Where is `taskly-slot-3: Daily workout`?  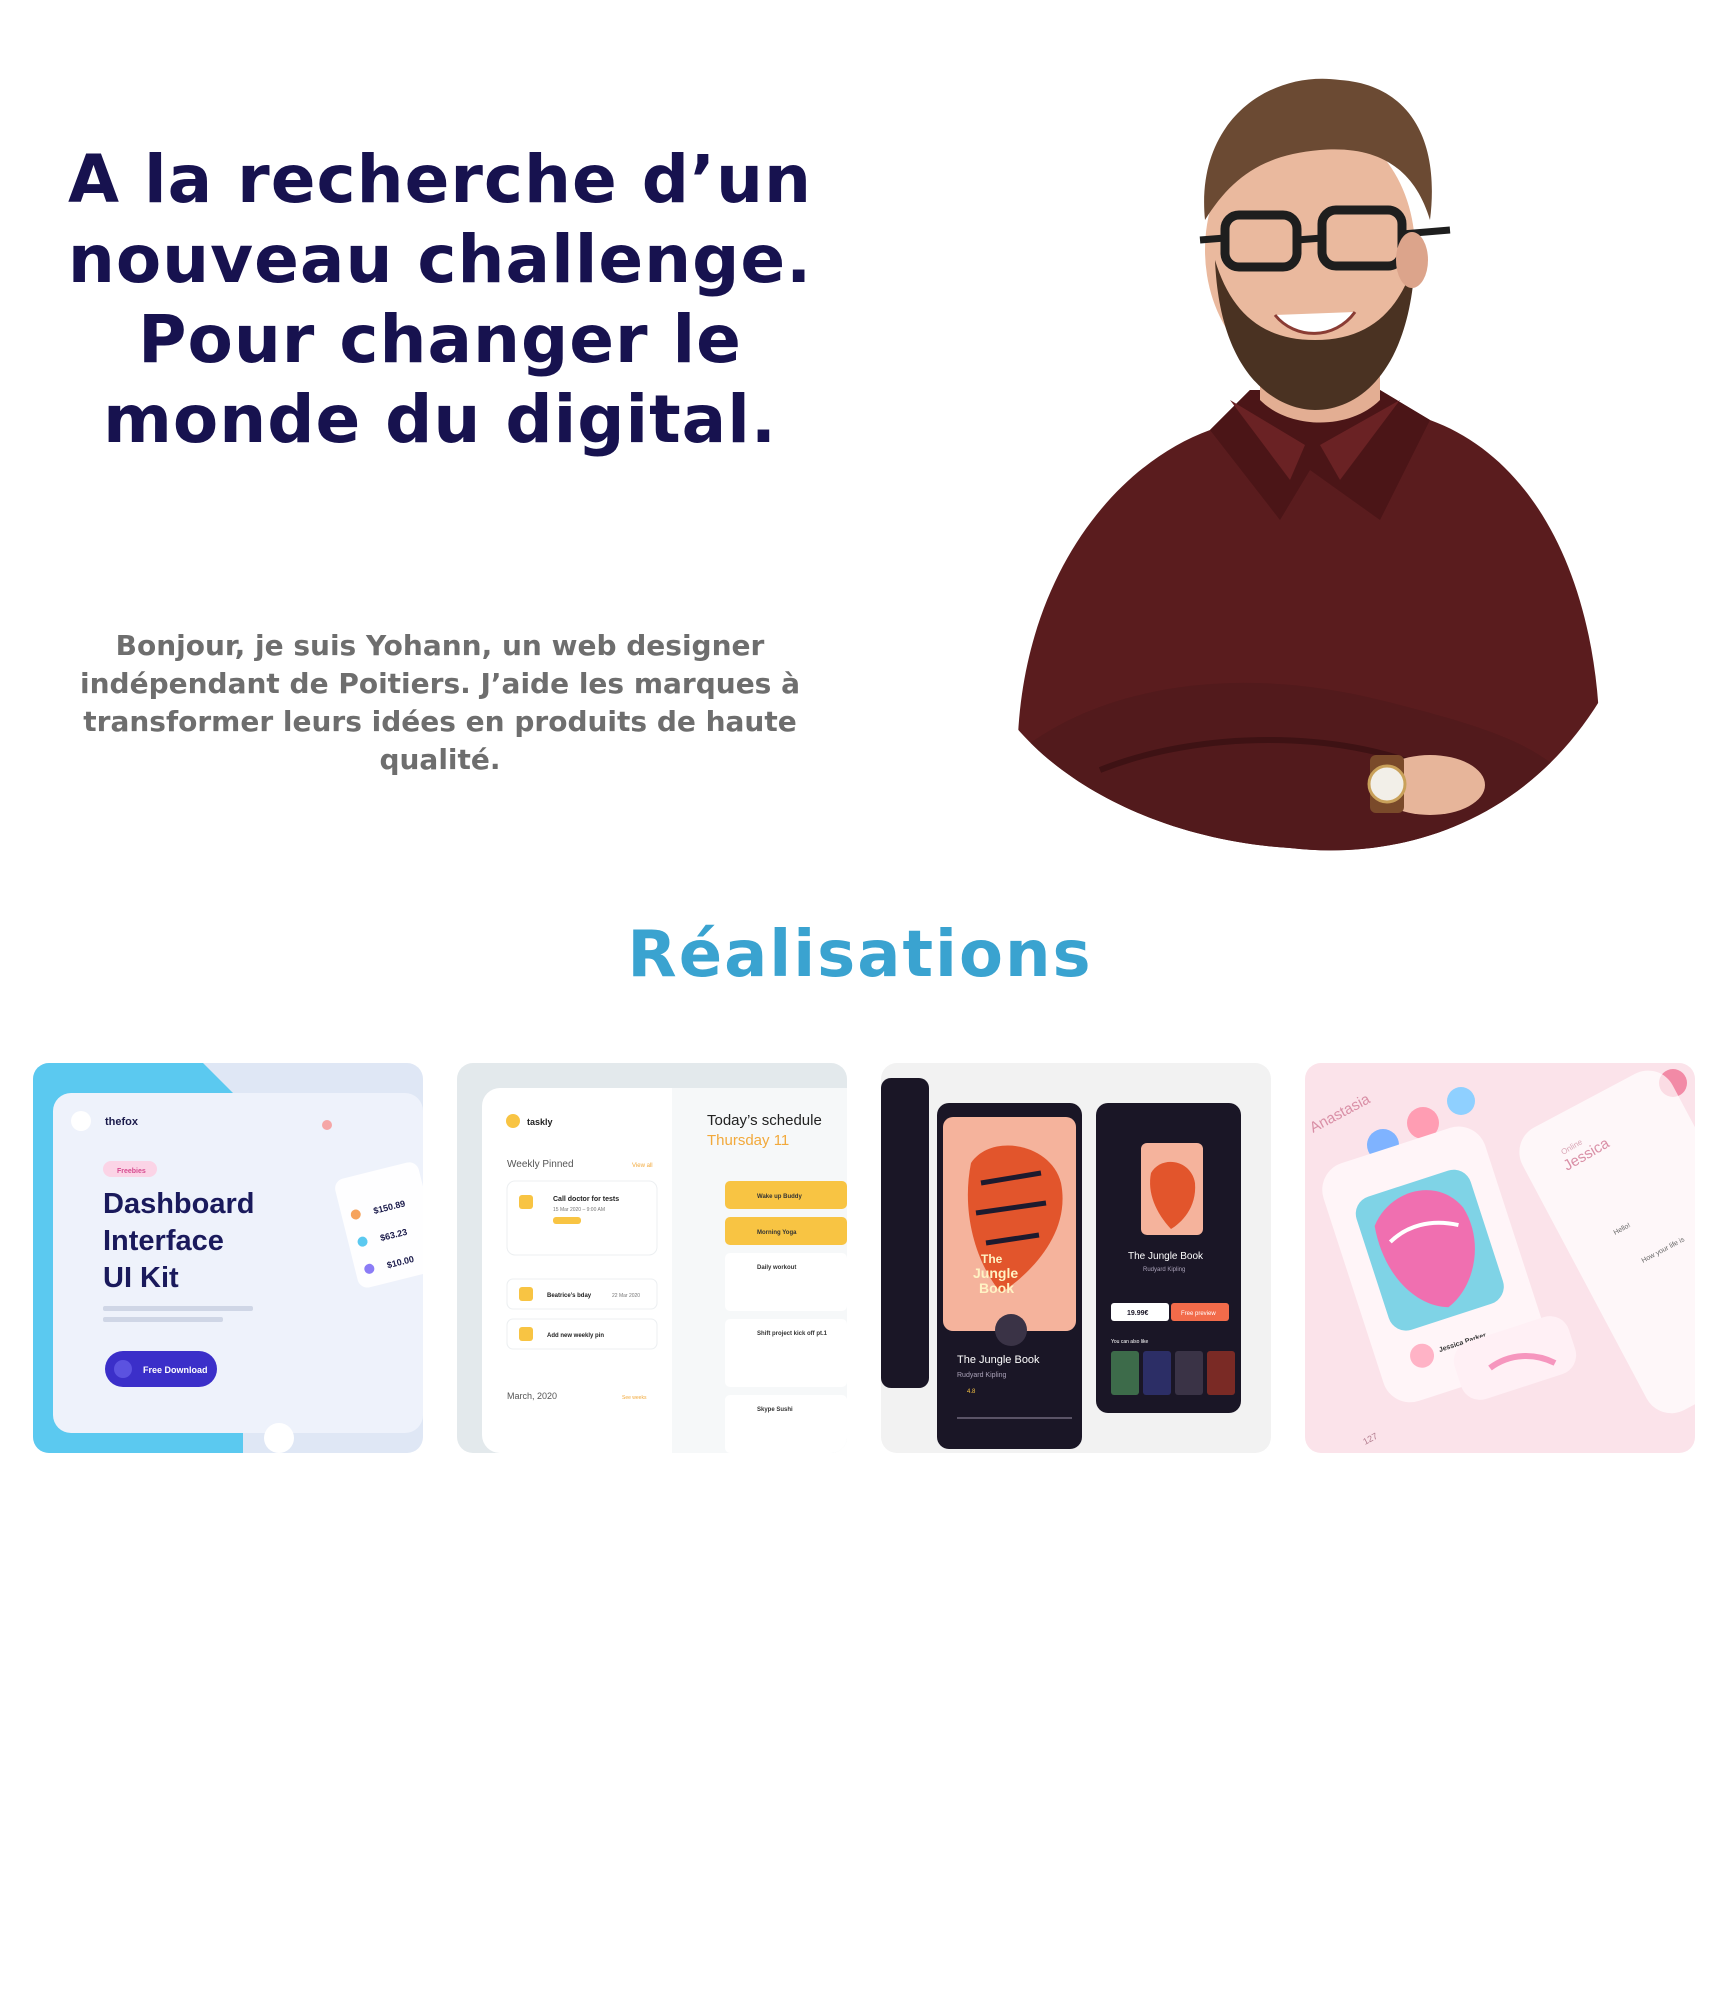 taskly-slot-3: Daily workout is located at coordinates (776, 1268).